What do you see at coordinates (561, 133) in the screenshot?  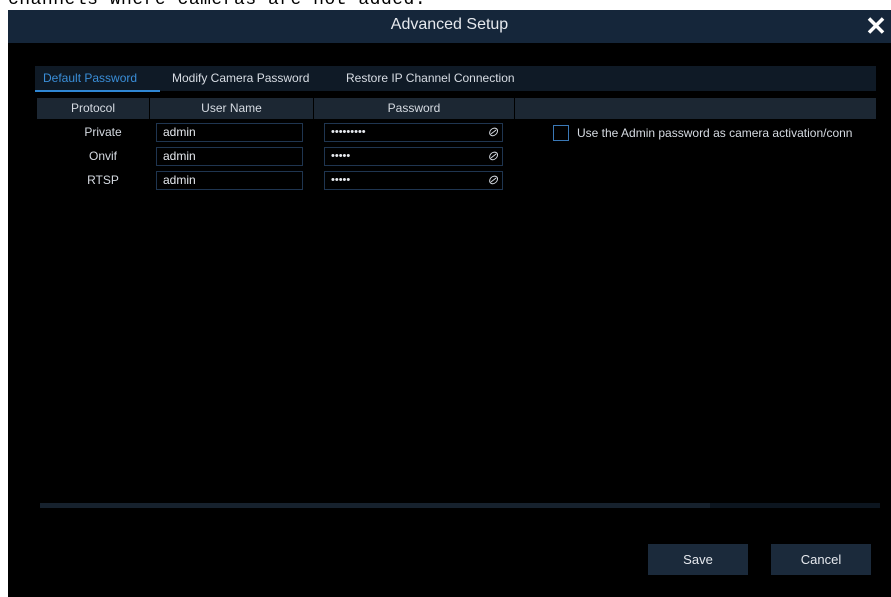 I see `admin-password-activation-checkbox` at bounding box center [561, 133].